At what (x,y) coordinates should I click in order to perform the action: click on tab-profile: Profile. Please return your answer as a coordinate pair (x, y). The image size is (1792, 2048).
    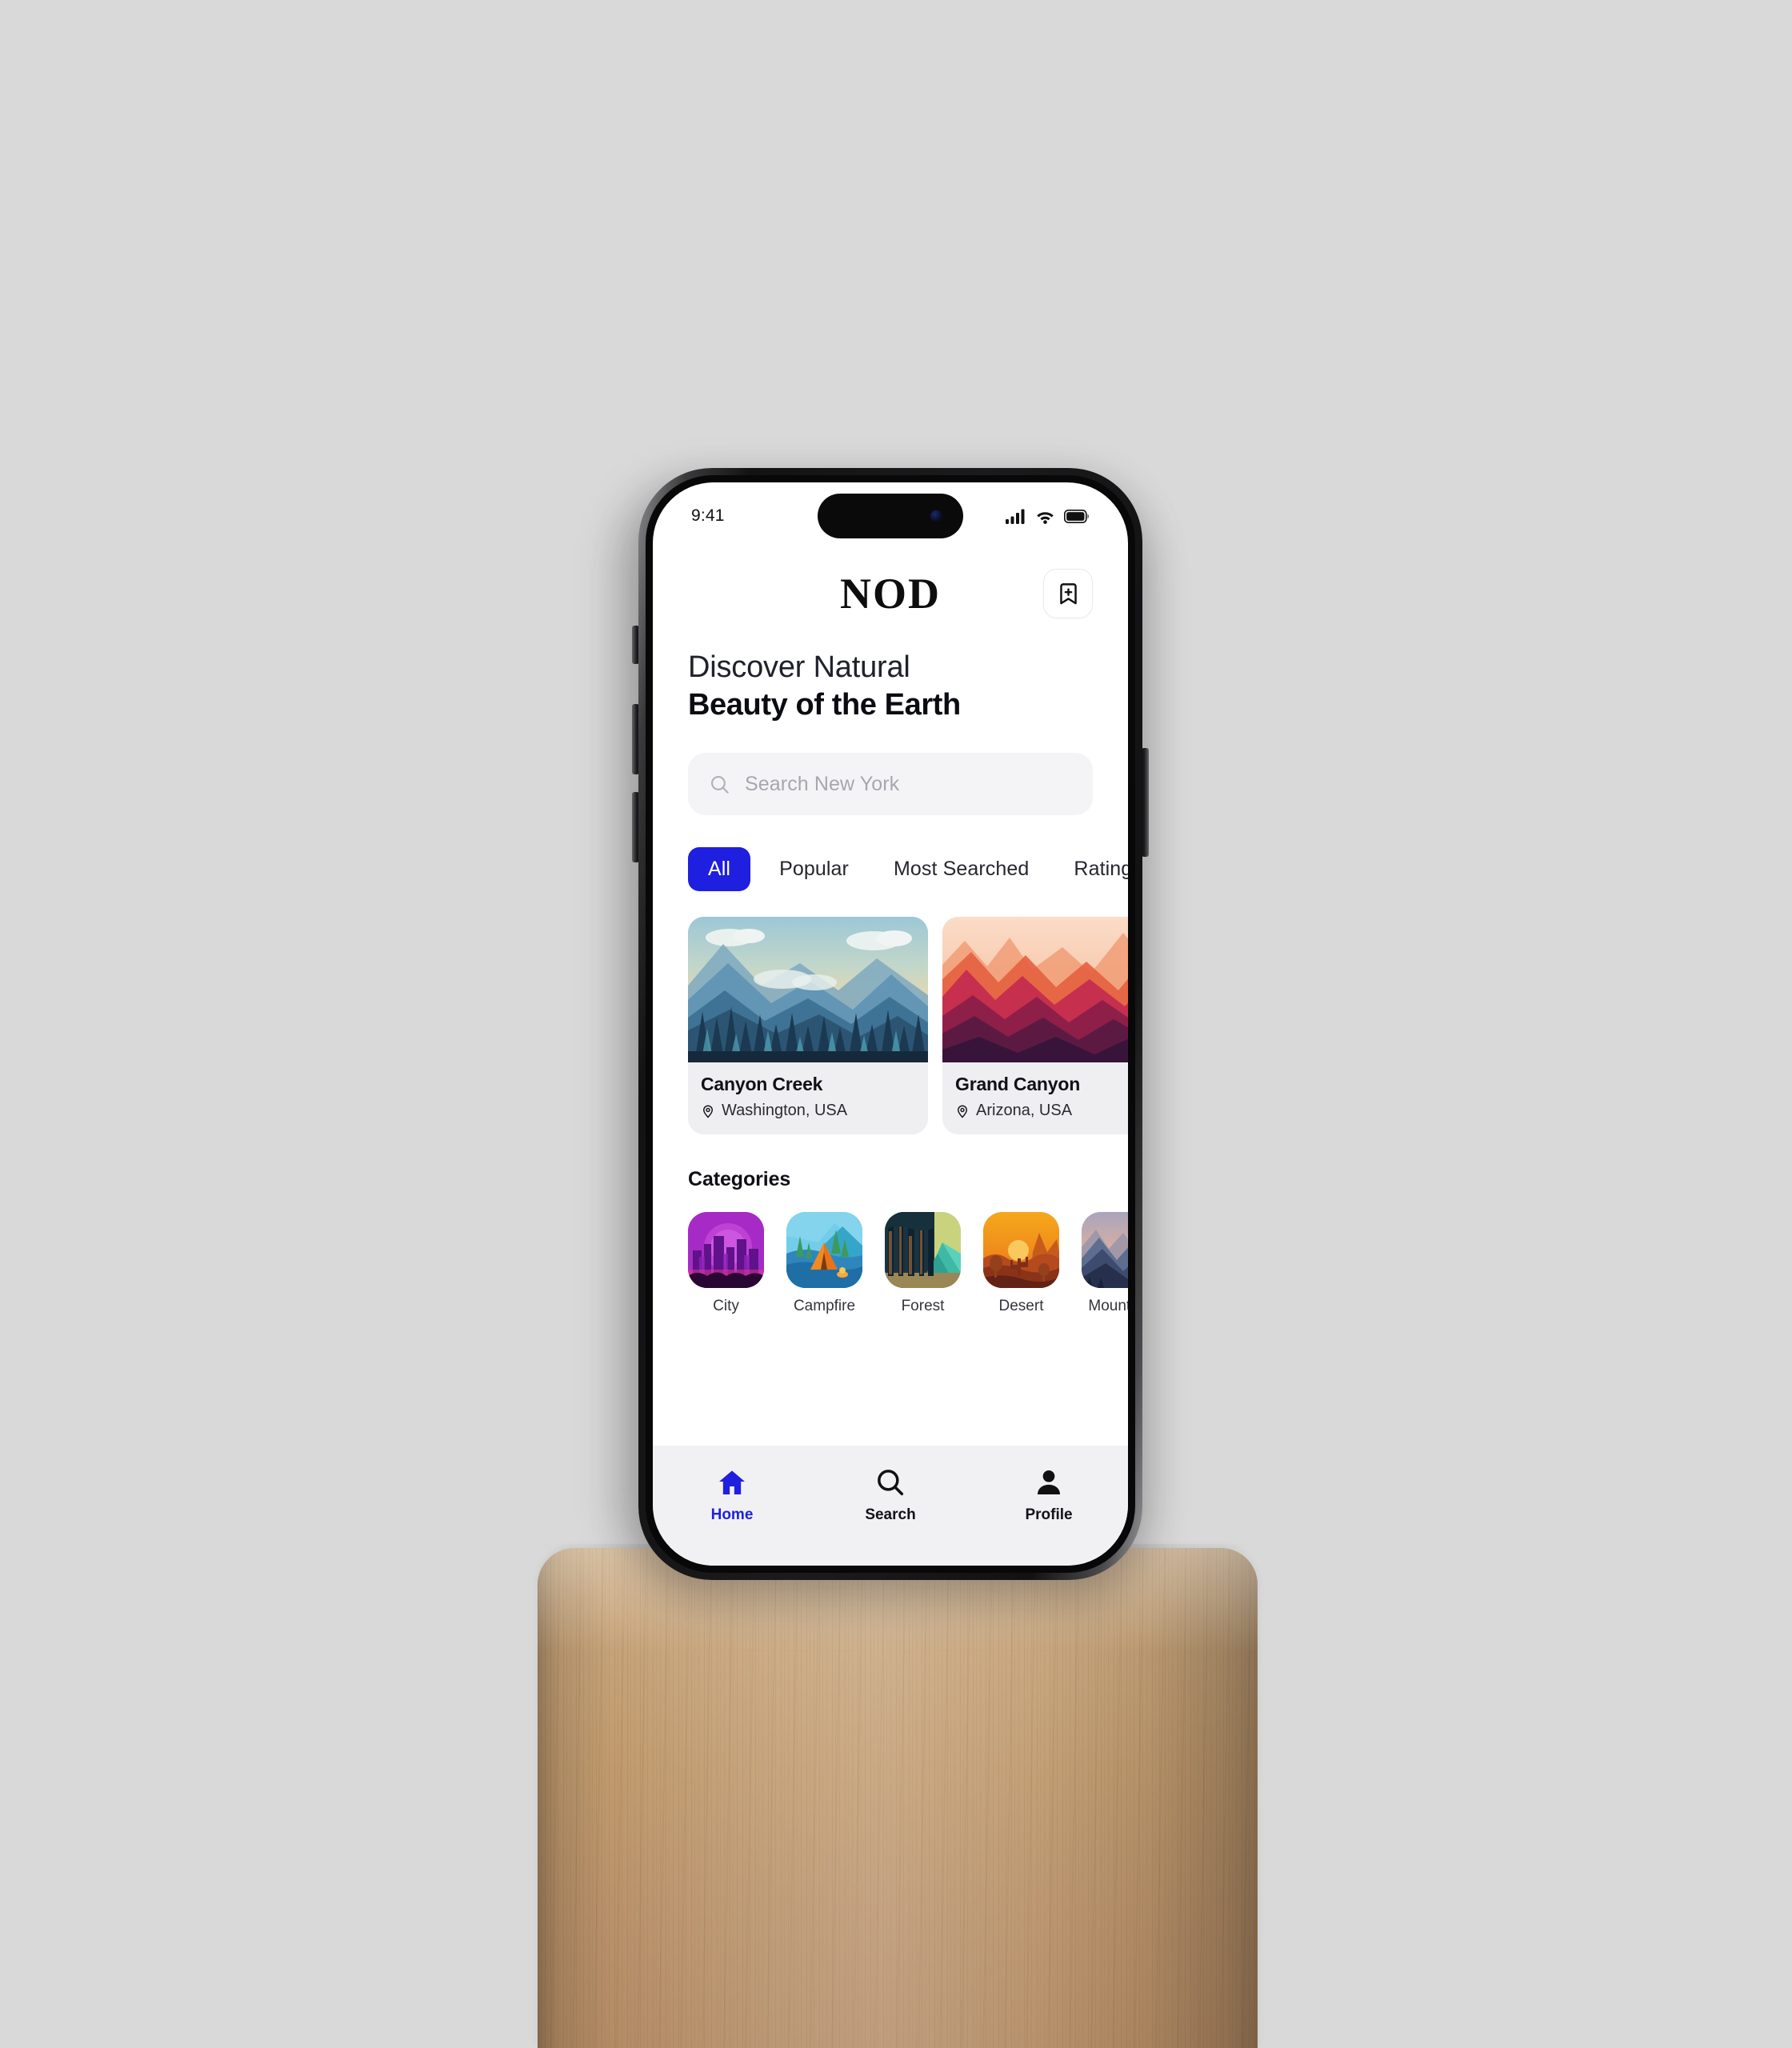
    Looking at the image, I should click on (1049, 1495).